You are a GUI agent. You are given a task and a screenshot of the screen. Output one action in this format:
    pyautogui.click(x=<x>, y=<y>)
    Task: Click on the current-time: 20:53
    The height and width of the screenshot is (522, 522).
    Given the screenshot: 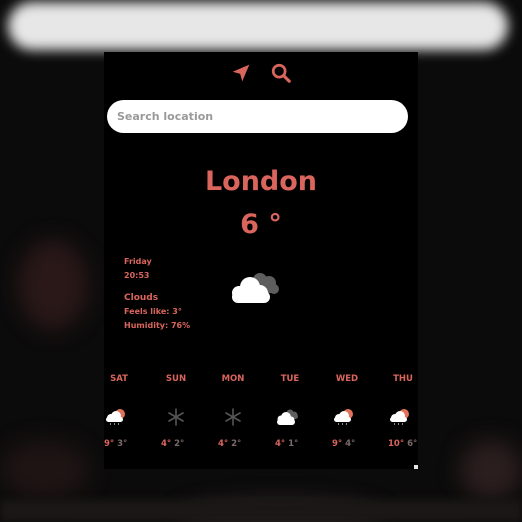 What is the action you would take?
    pyautogui.click(x=137, y=275)
    